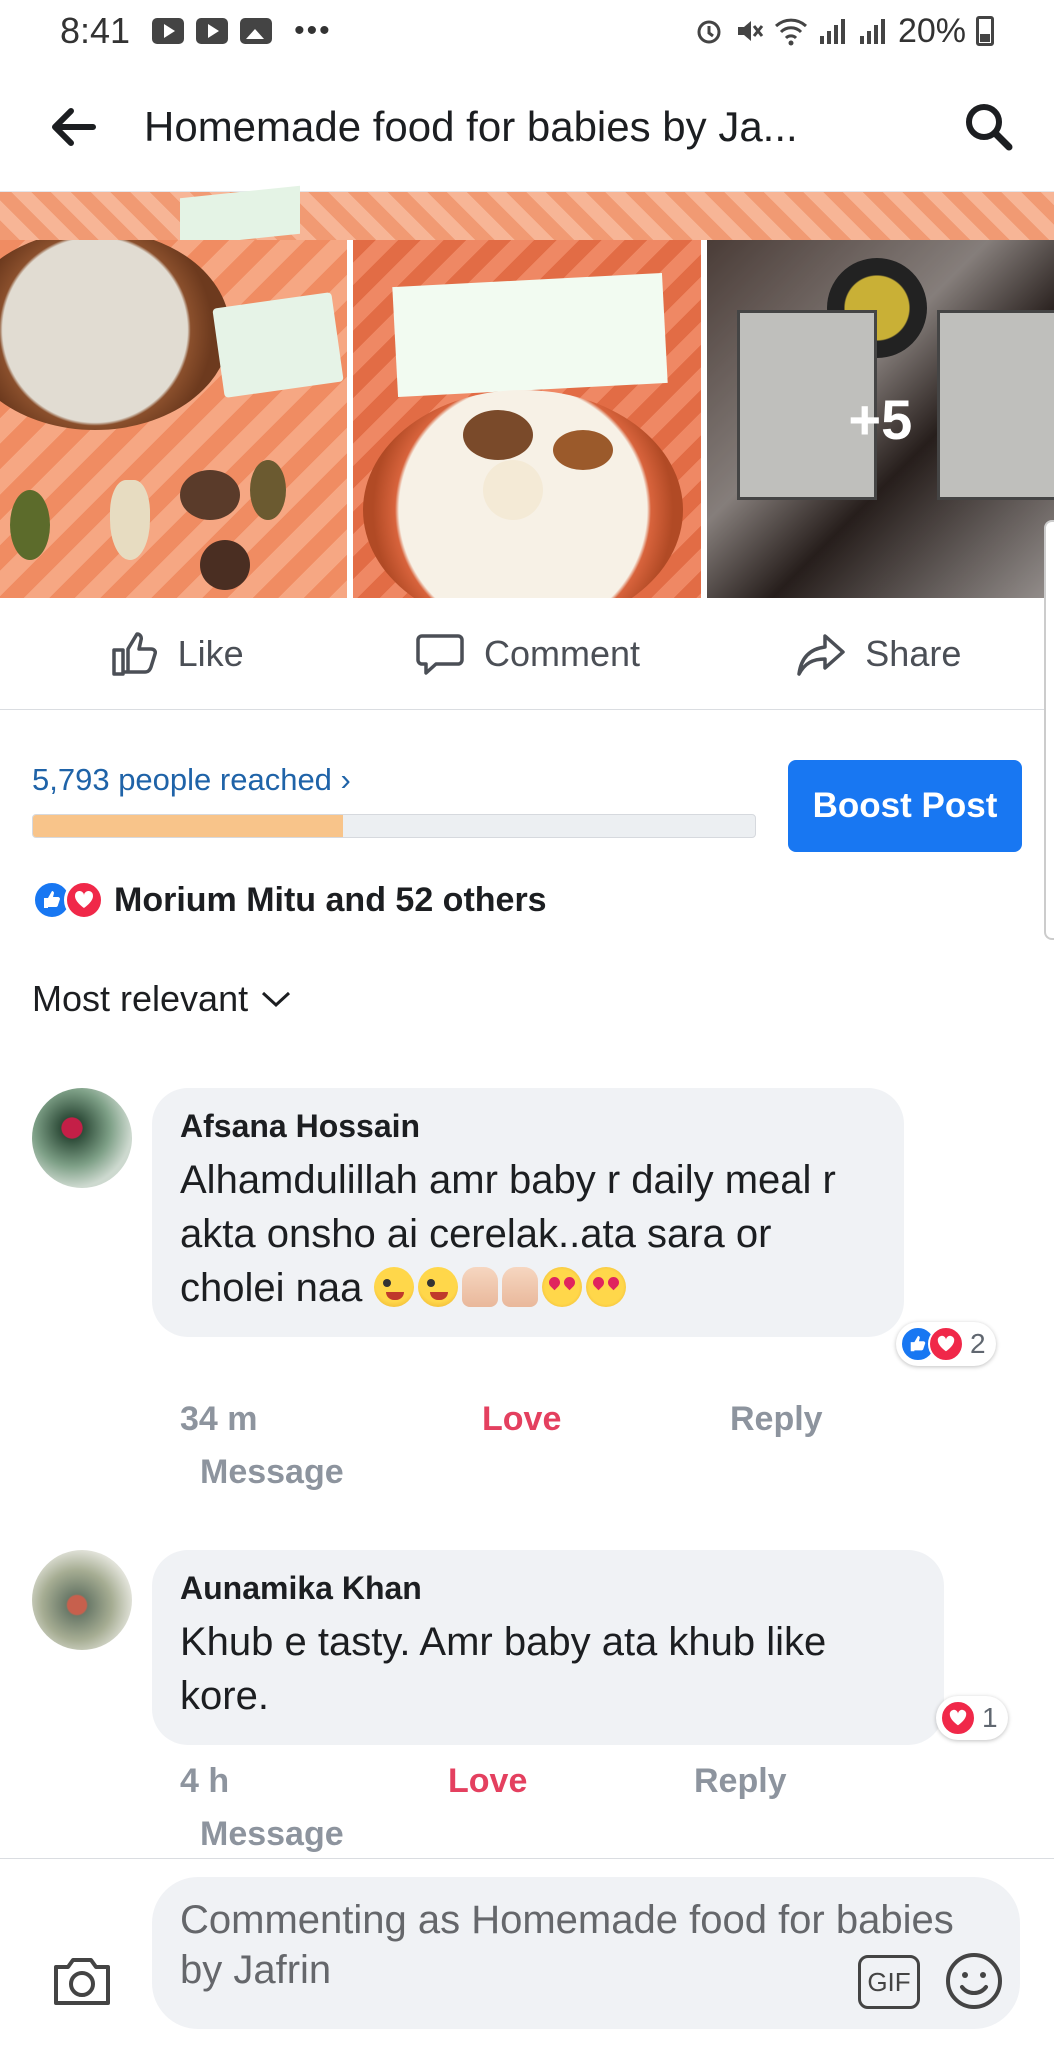  What do you see at coordinates (527, 31) in the screenshot?
I see `status-bar: 8:41 ••• 20%` at bounding box center [527, 31].